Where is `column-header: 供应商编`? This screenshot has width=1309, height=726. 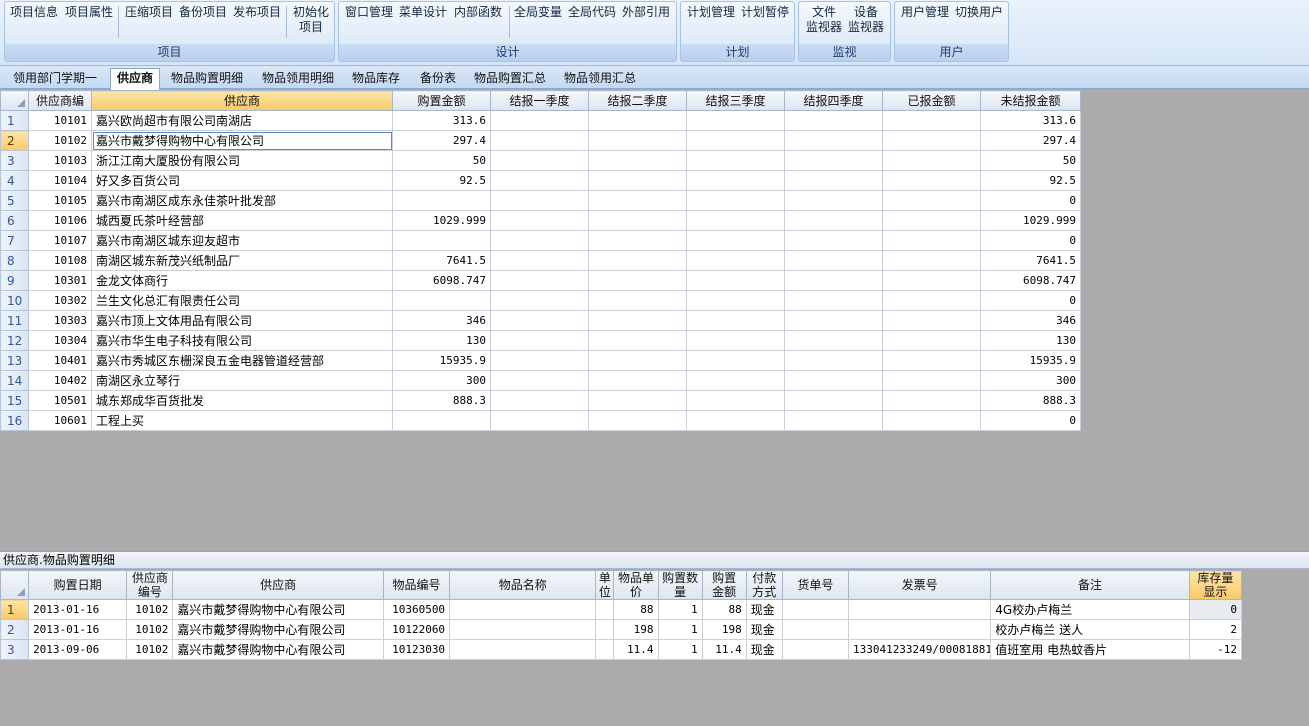 column-header: 供应商编 is located at coordinates (60, 100).